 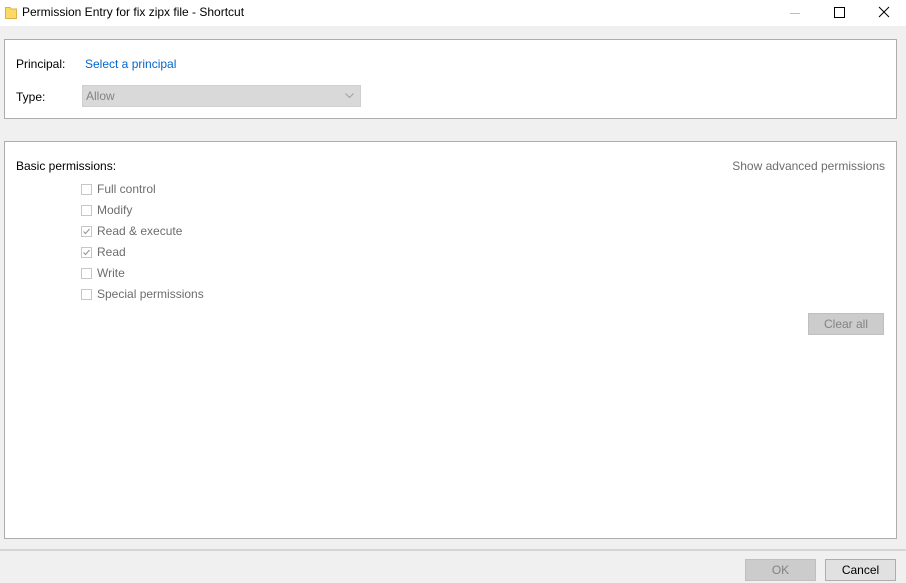 I want to click on chevron-down-icon, so click(x=349, y=96).